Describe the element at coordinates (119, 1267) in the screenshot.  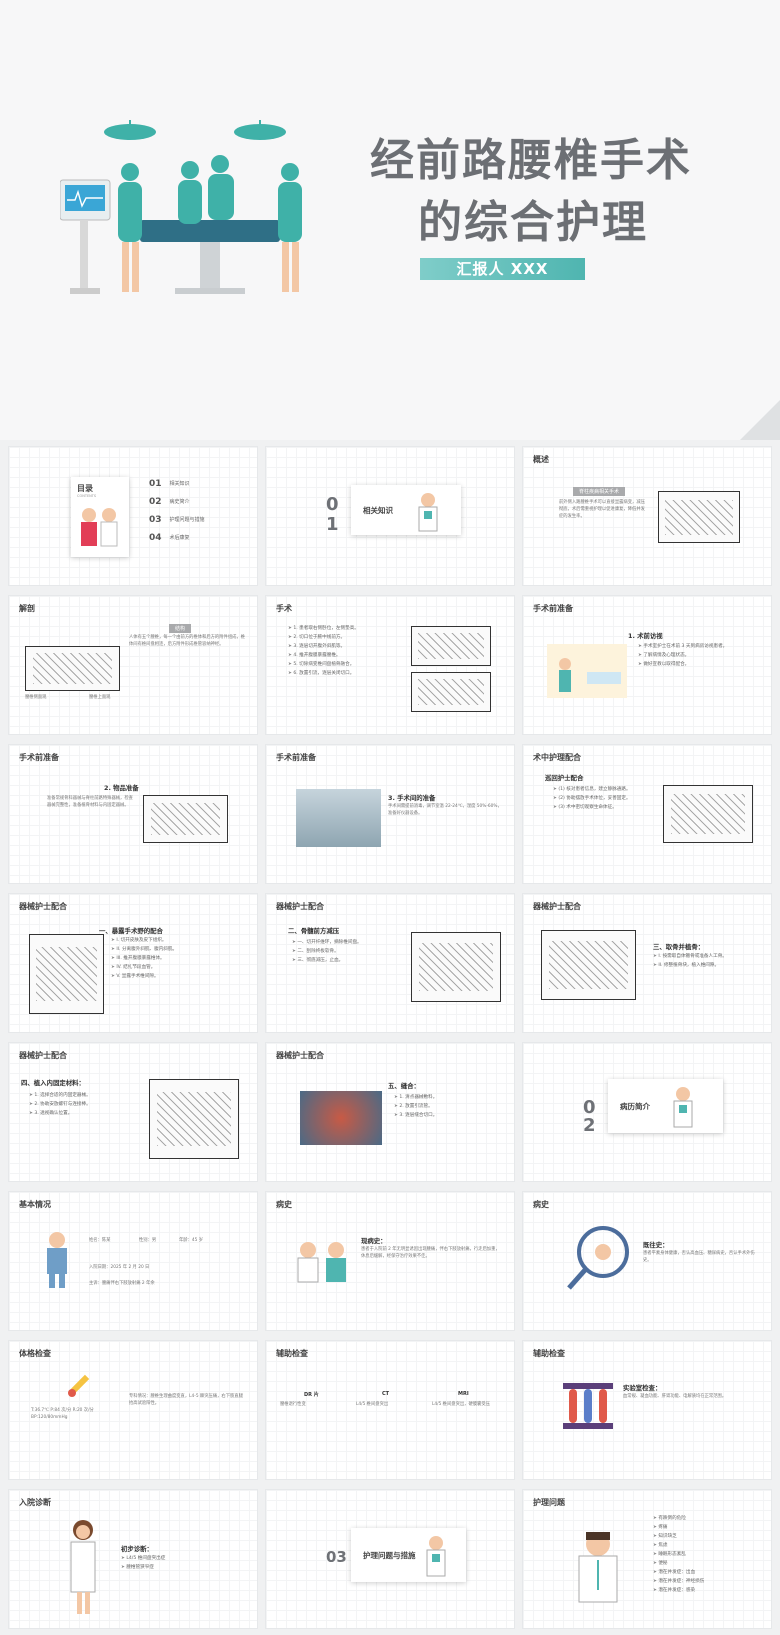
I see `field-admission-date: 入院日期：2025 年 2 月 20 日` at that location.